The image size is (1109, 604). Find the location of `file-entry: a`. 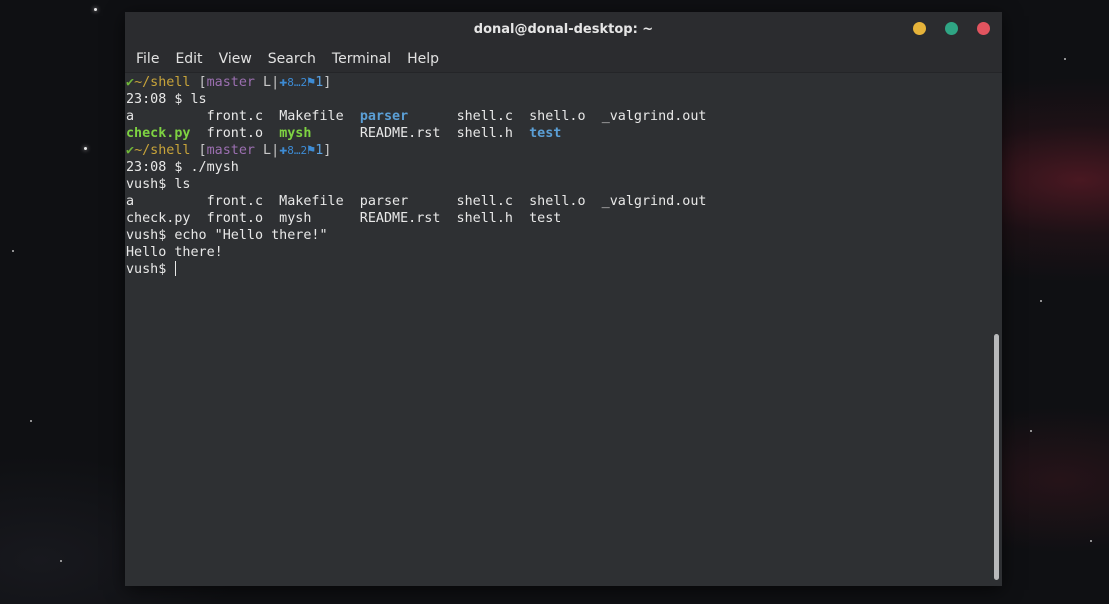

file-entry: a is located at coordinates (166, 116).